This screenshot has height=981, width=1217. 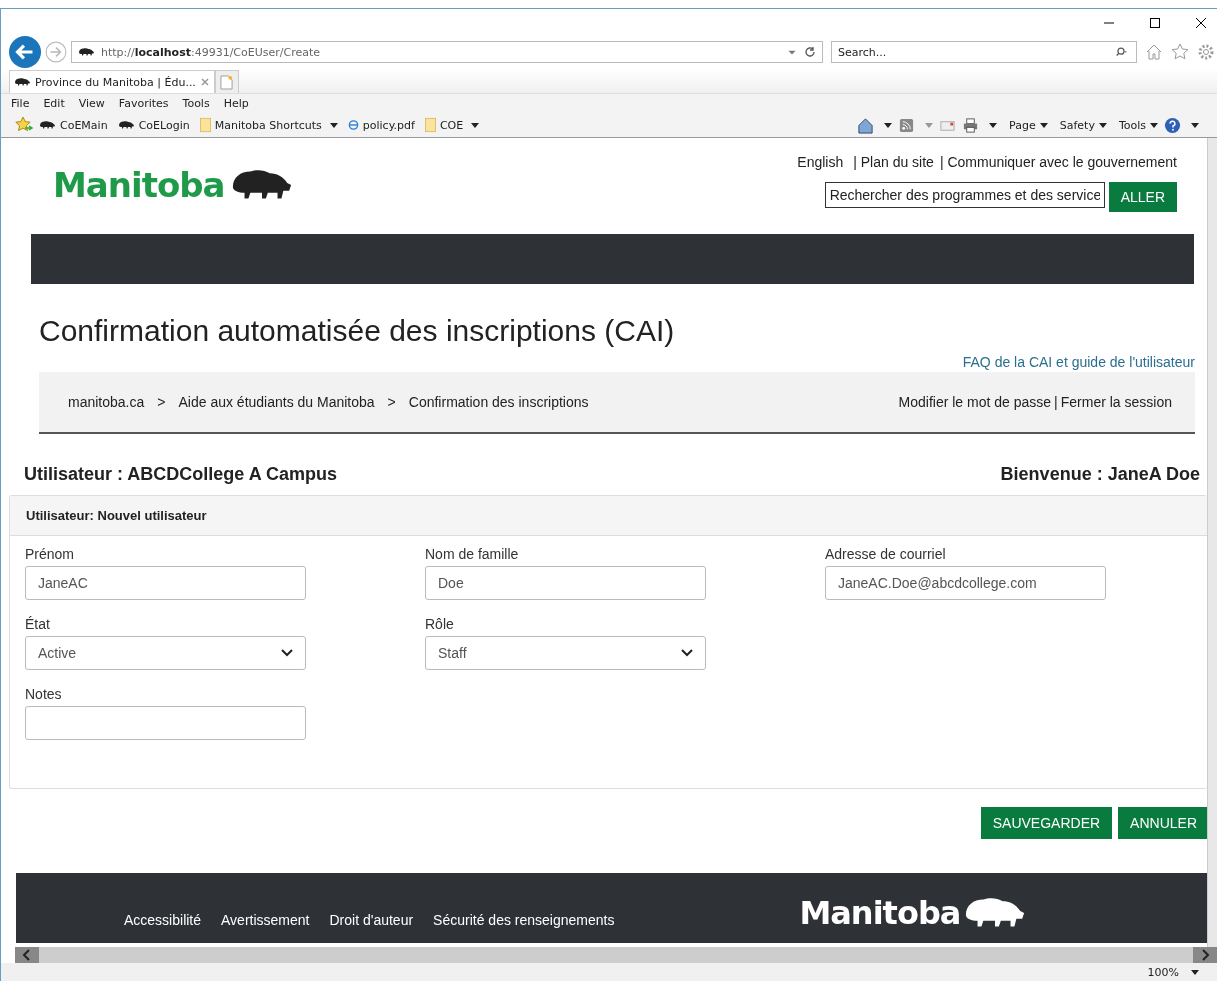 I want to click on menu-item: Help, so click(x=236, y=103).